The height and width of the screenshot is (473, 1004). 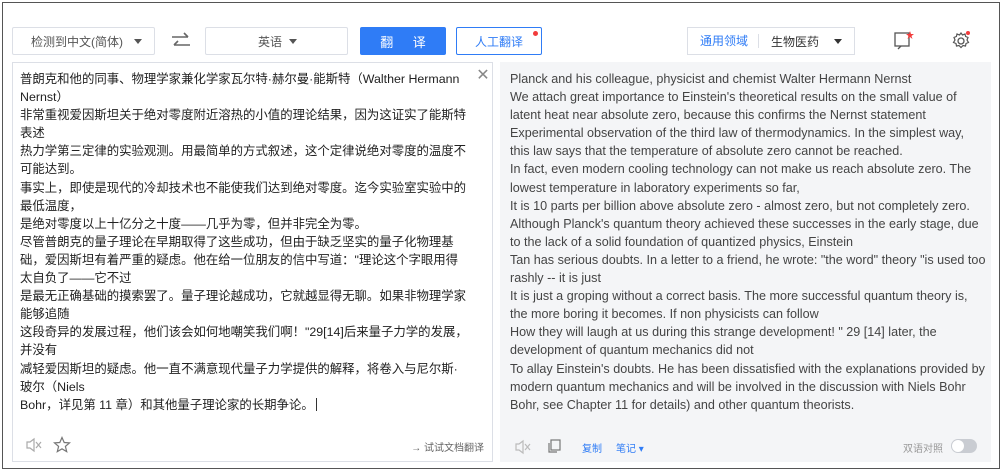 I want to click on settings-icon, so click(x=961, y=40).